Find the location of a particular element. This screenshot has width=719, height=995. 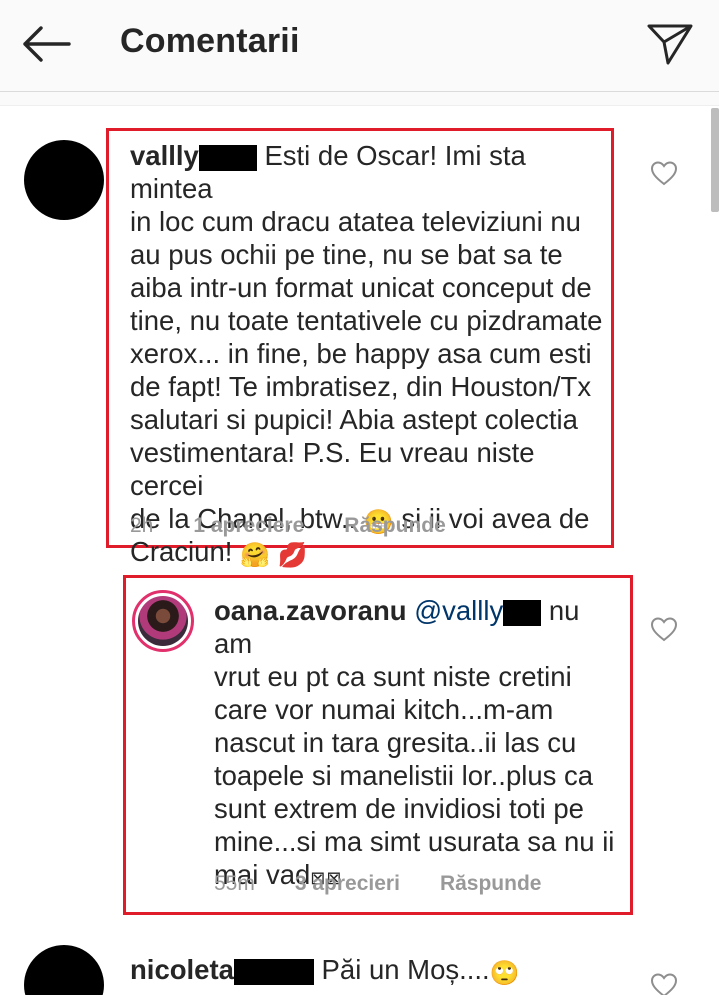

comment-line: nascut in tara gresita..ii las cu is located at coordinates (395, 742).